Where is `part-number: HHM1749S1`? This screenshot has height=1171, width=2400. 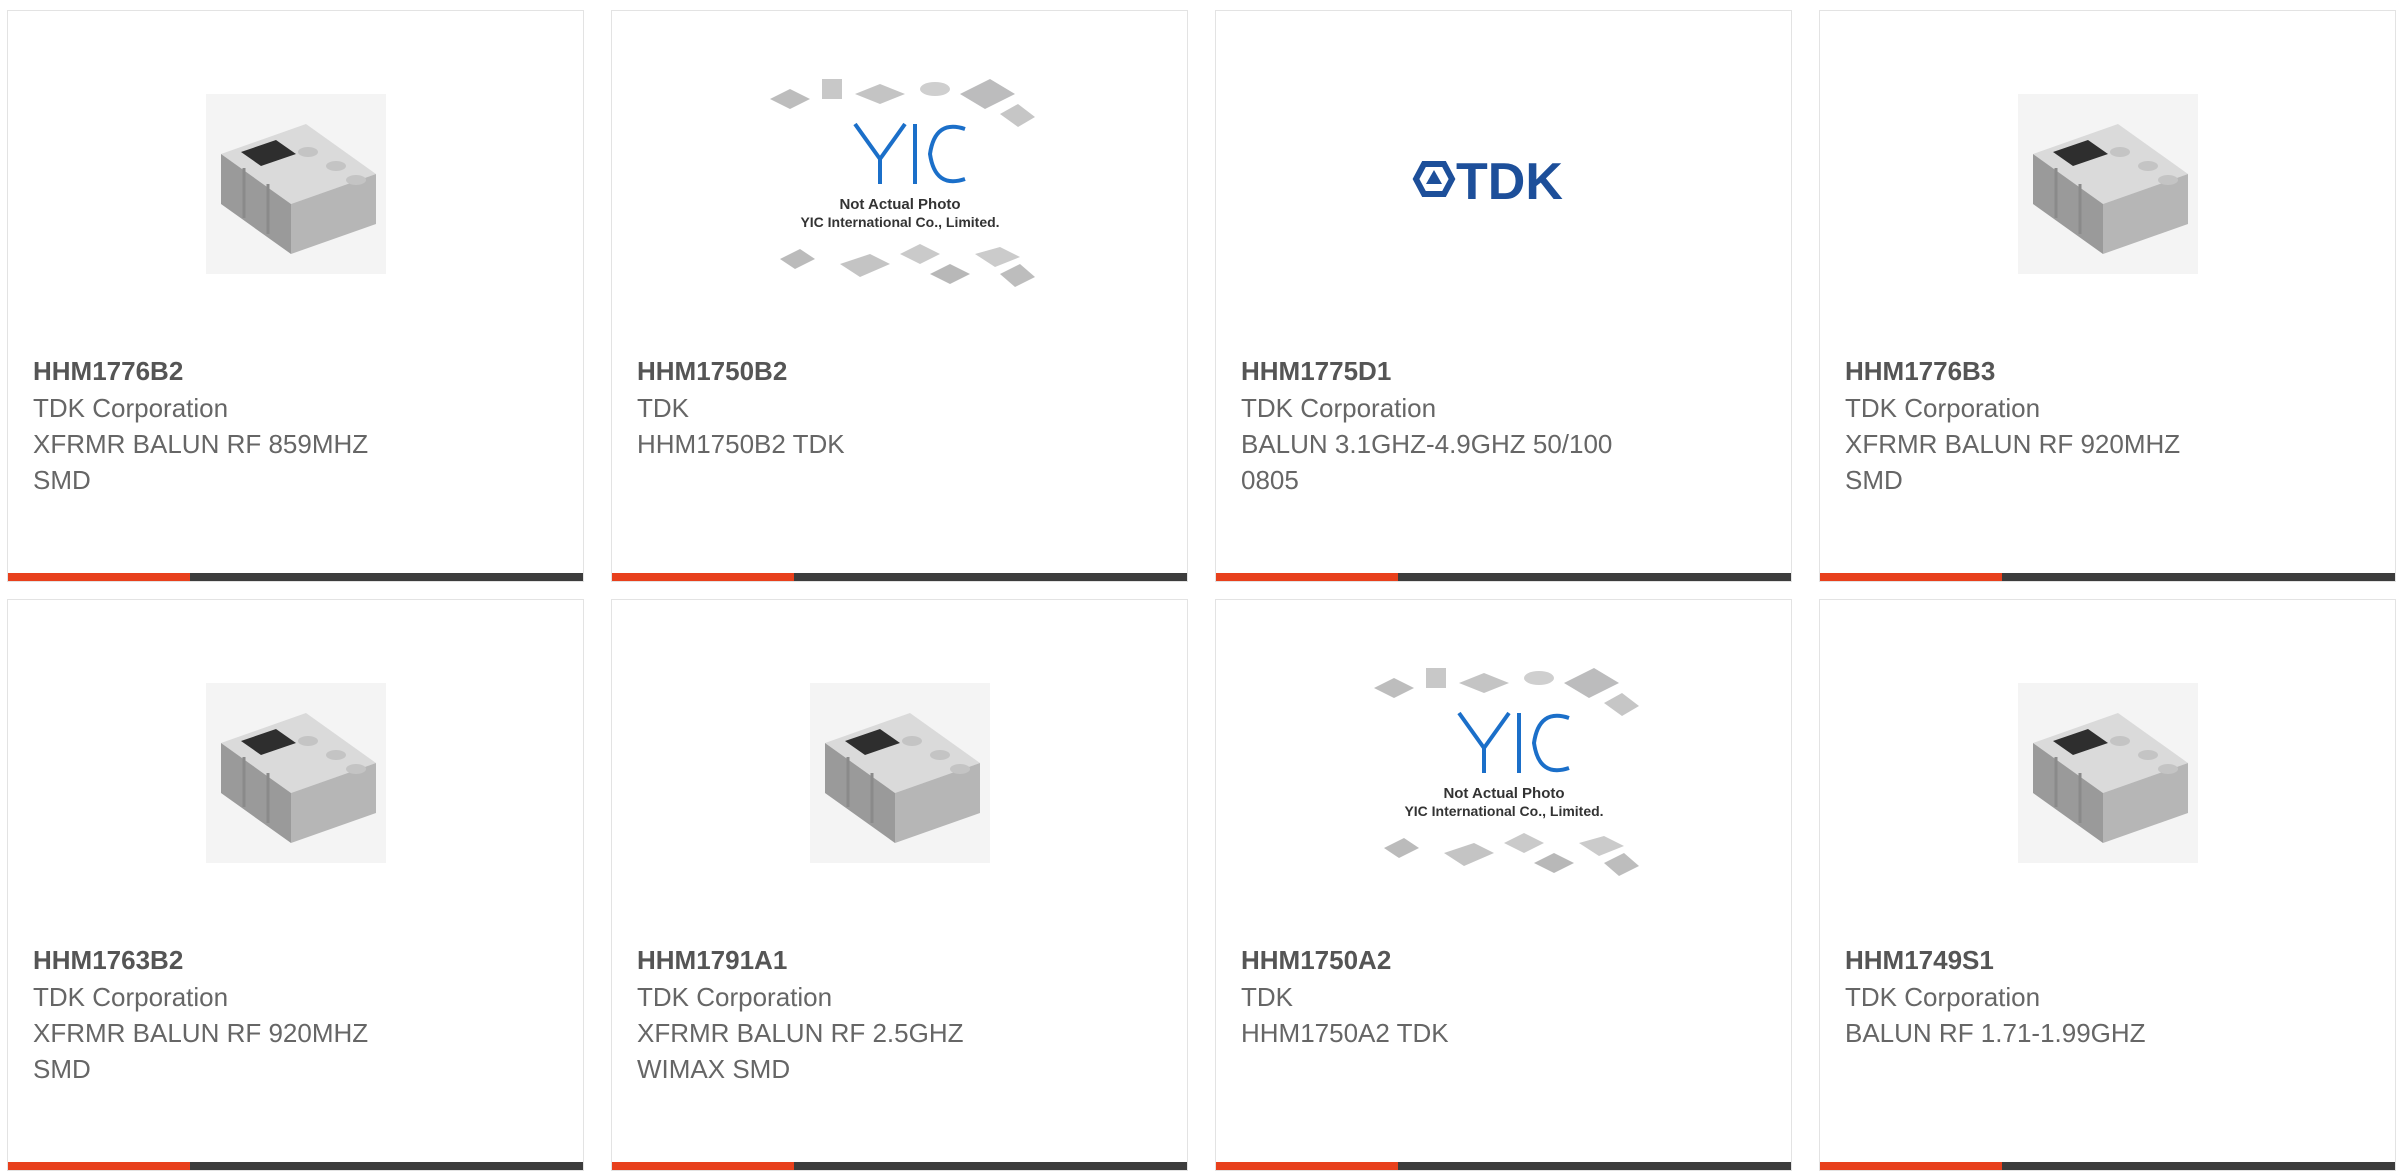
part-number: HHM1749S1 is located at coordinates (2110, 960).